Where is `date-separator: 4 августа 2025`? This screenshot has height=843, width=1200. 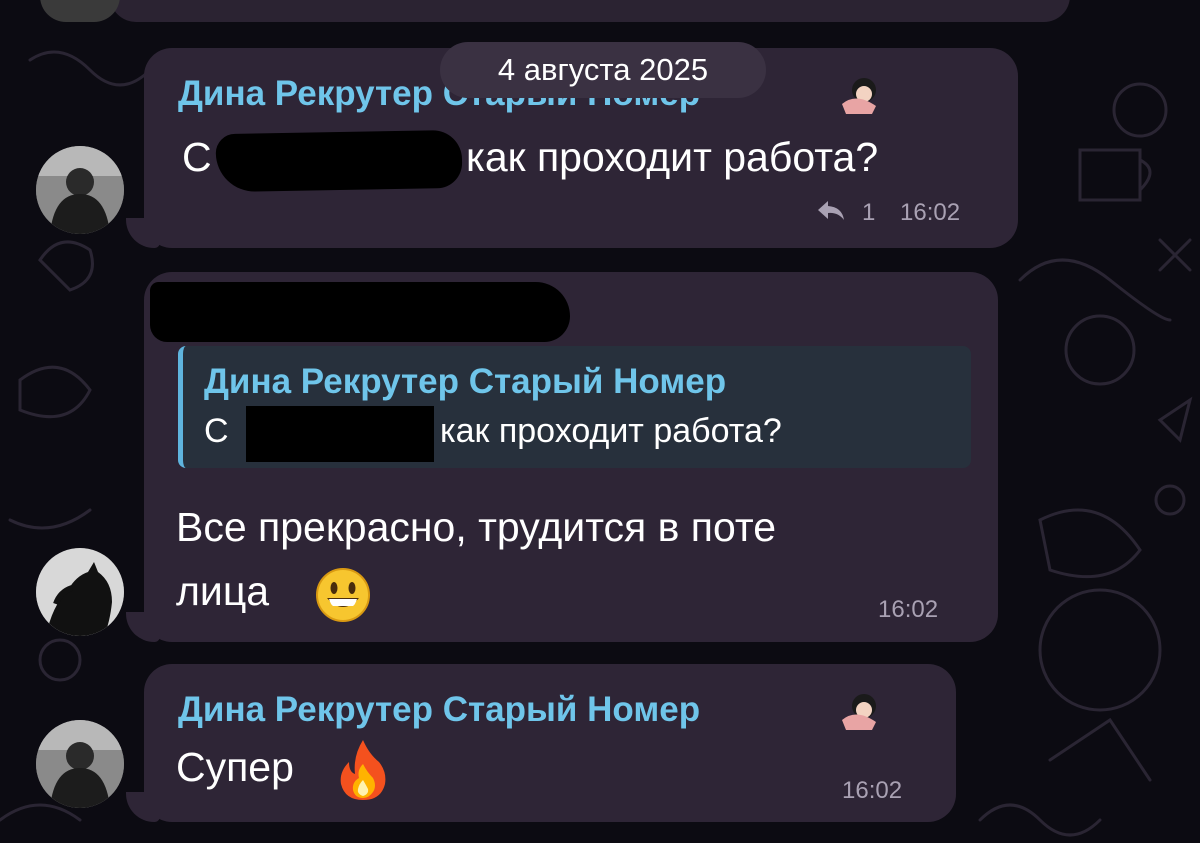 date-separator: 4 августа 2025 is located at coordinates (603, 70).